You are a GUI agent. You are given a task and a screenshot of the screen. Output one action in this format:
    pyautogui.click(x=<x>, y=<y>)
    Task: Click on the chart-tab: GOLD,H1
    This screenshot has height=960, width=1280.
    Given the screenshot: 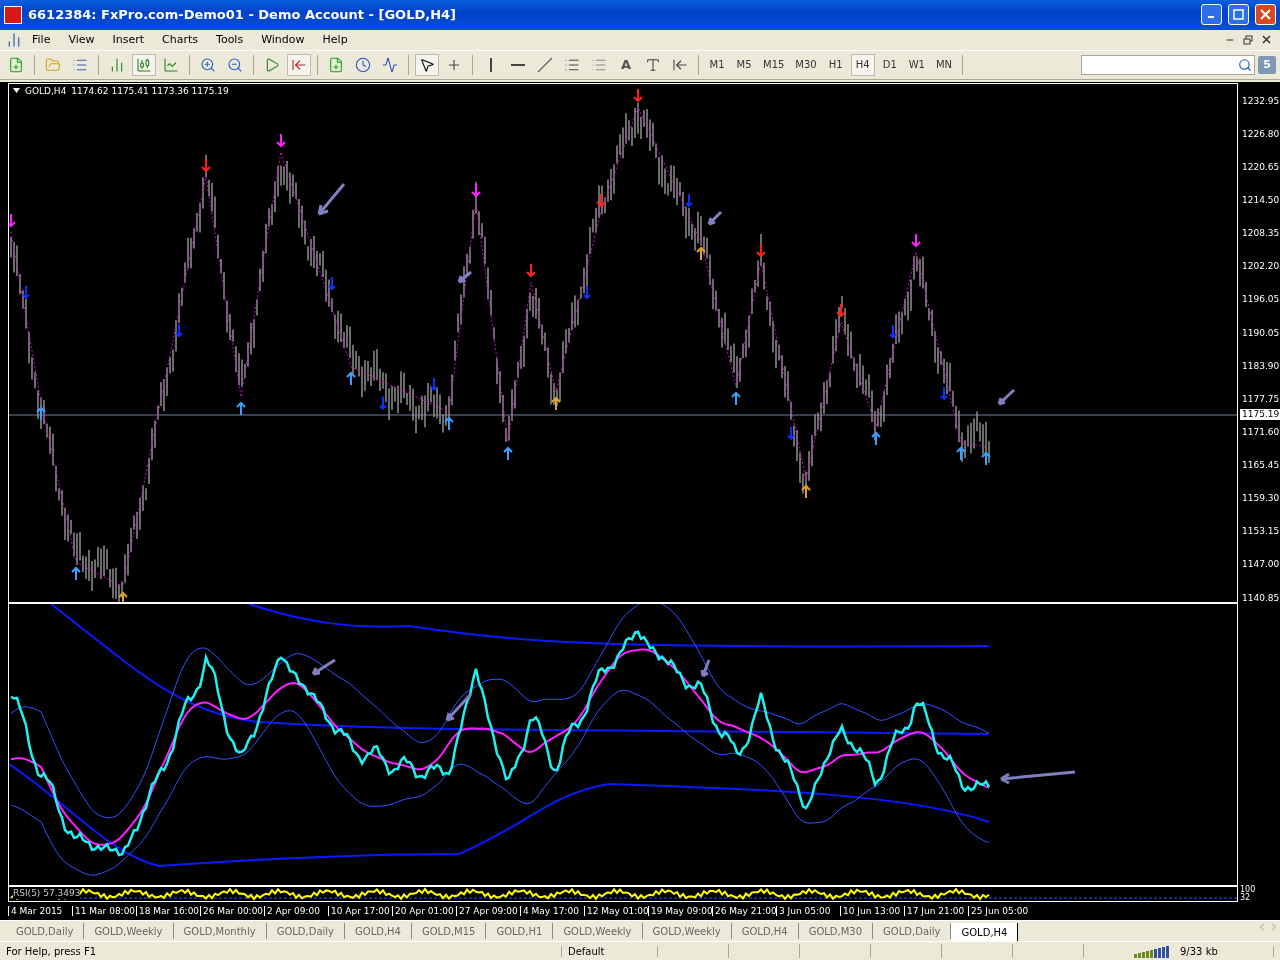 What is the action you would take?
    pyautogui.click(x=520, y=931)
    